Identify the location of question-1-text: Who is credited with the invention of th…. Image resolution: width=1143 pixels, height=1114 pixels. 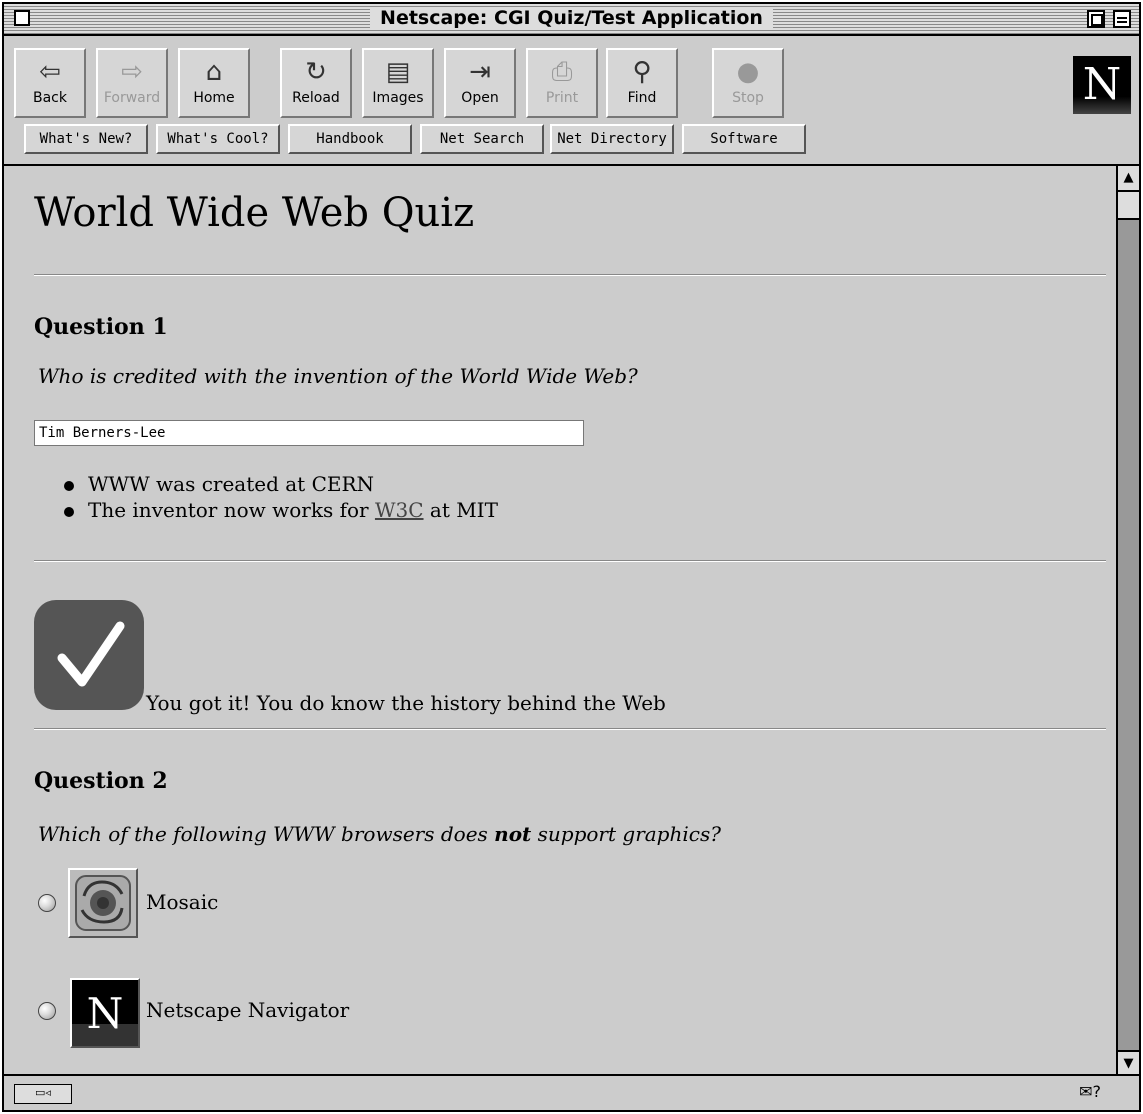
(338, 376).